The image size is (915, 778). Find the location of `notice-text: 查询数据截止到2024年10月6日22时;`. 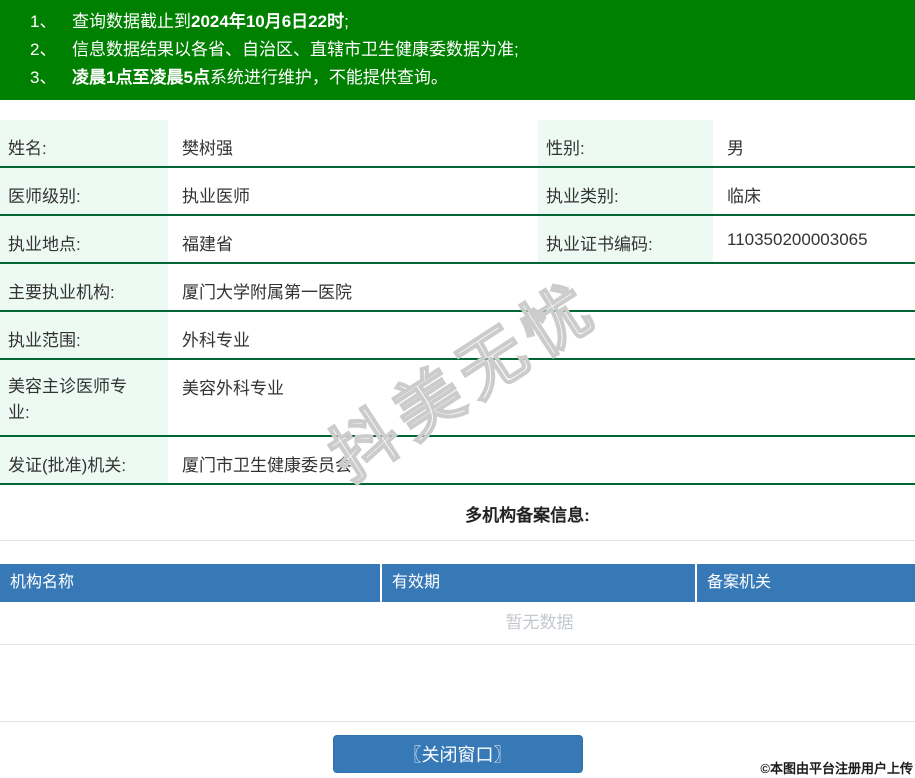

notice-text: 查询数据截止到2024年10月6日22时; is located at coordinates (210, 22).